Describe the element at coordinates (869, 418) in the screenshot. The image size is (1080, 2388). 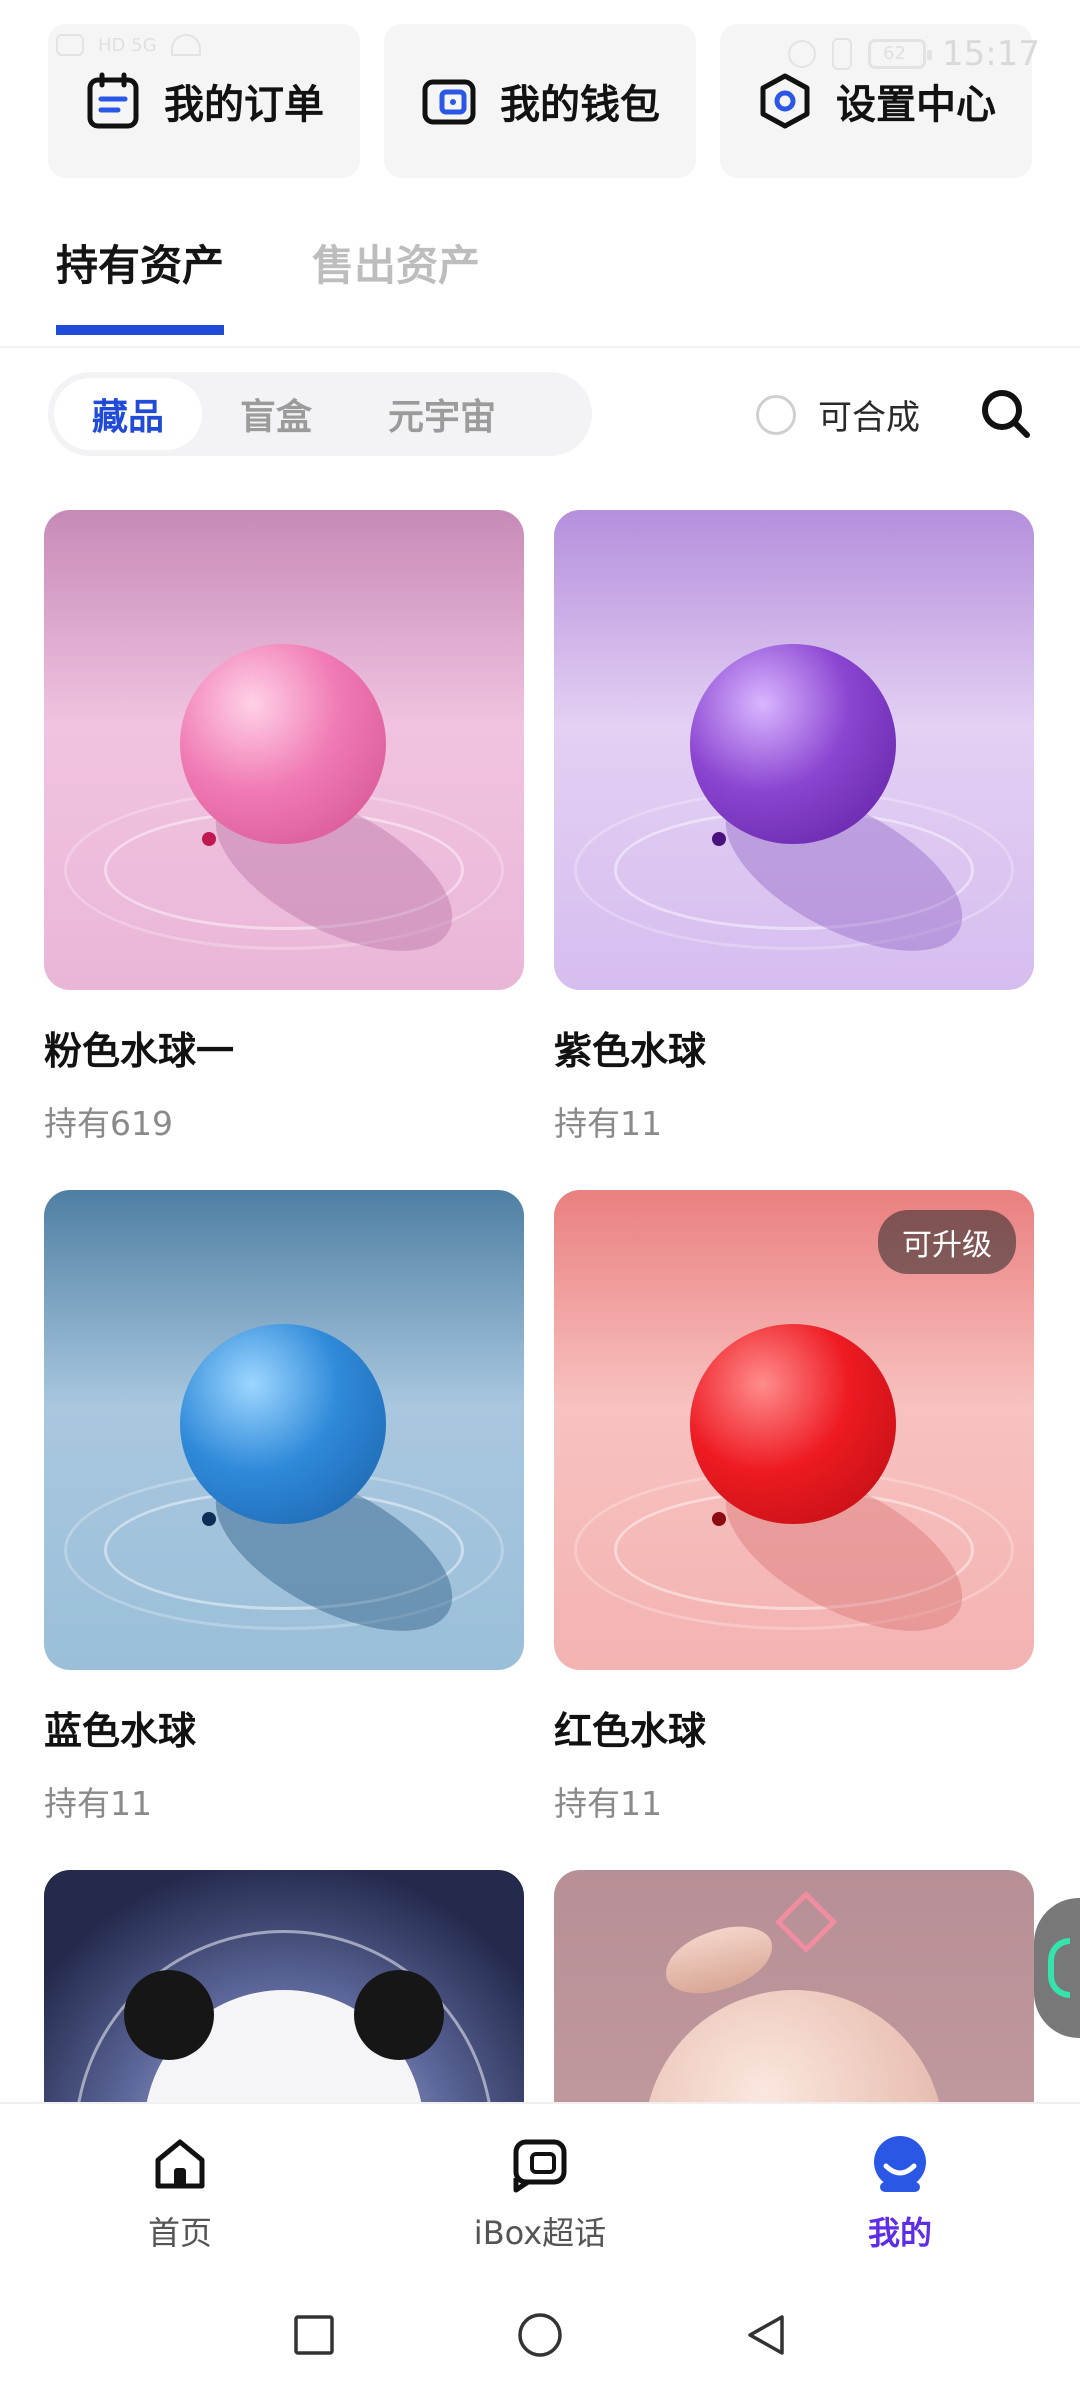
I see `composable-label: 可合成` at that location.